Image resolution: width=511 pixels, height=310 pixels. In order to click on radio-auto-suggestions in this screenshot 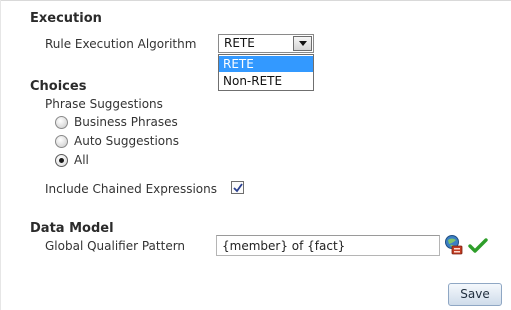, I will do `click(61, 141)`.